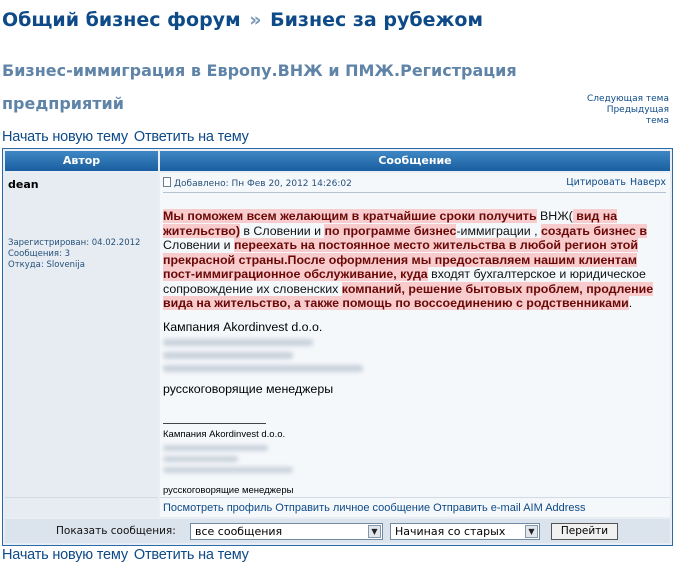 This screenshot has height=566, width=678. Describe the element at coordinates (638, 110) in the screenshot. I see `prev-topic-link-line1: Предыдущая` at that location.